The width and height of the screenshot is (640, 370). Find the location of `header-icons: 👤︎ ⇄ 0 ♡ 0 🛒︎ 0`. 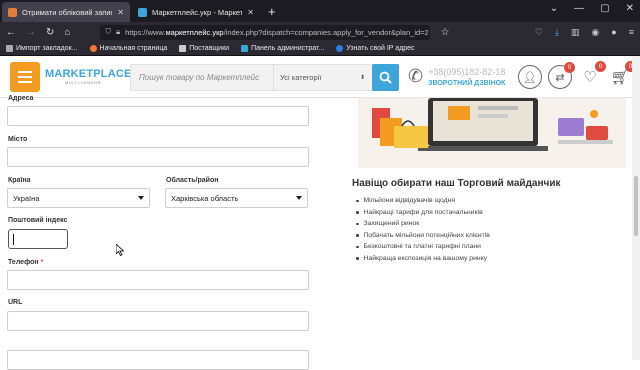

header-icons: 👤︎ ⇄ 0 ♡ 0 🛒︎ 0 is located at coordinates (577, 75).